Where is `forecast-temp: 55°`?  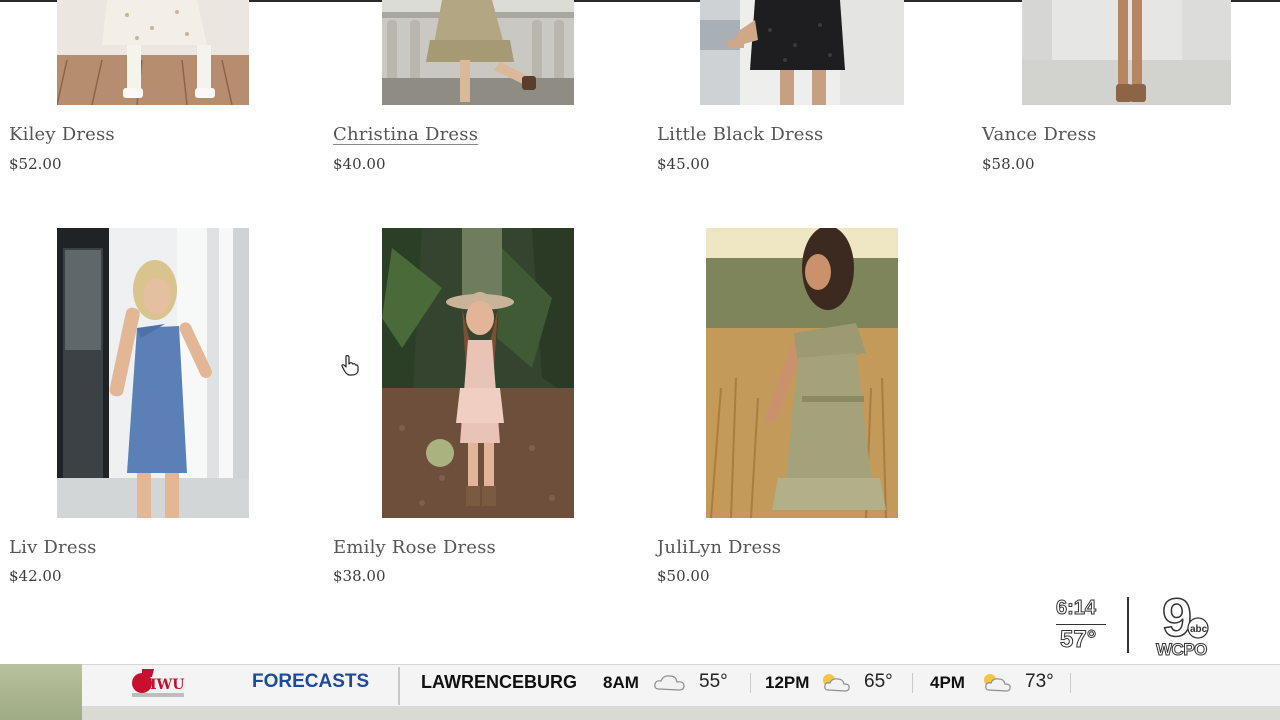
forecast-temp: 55° is located at coordinates (713, 681).